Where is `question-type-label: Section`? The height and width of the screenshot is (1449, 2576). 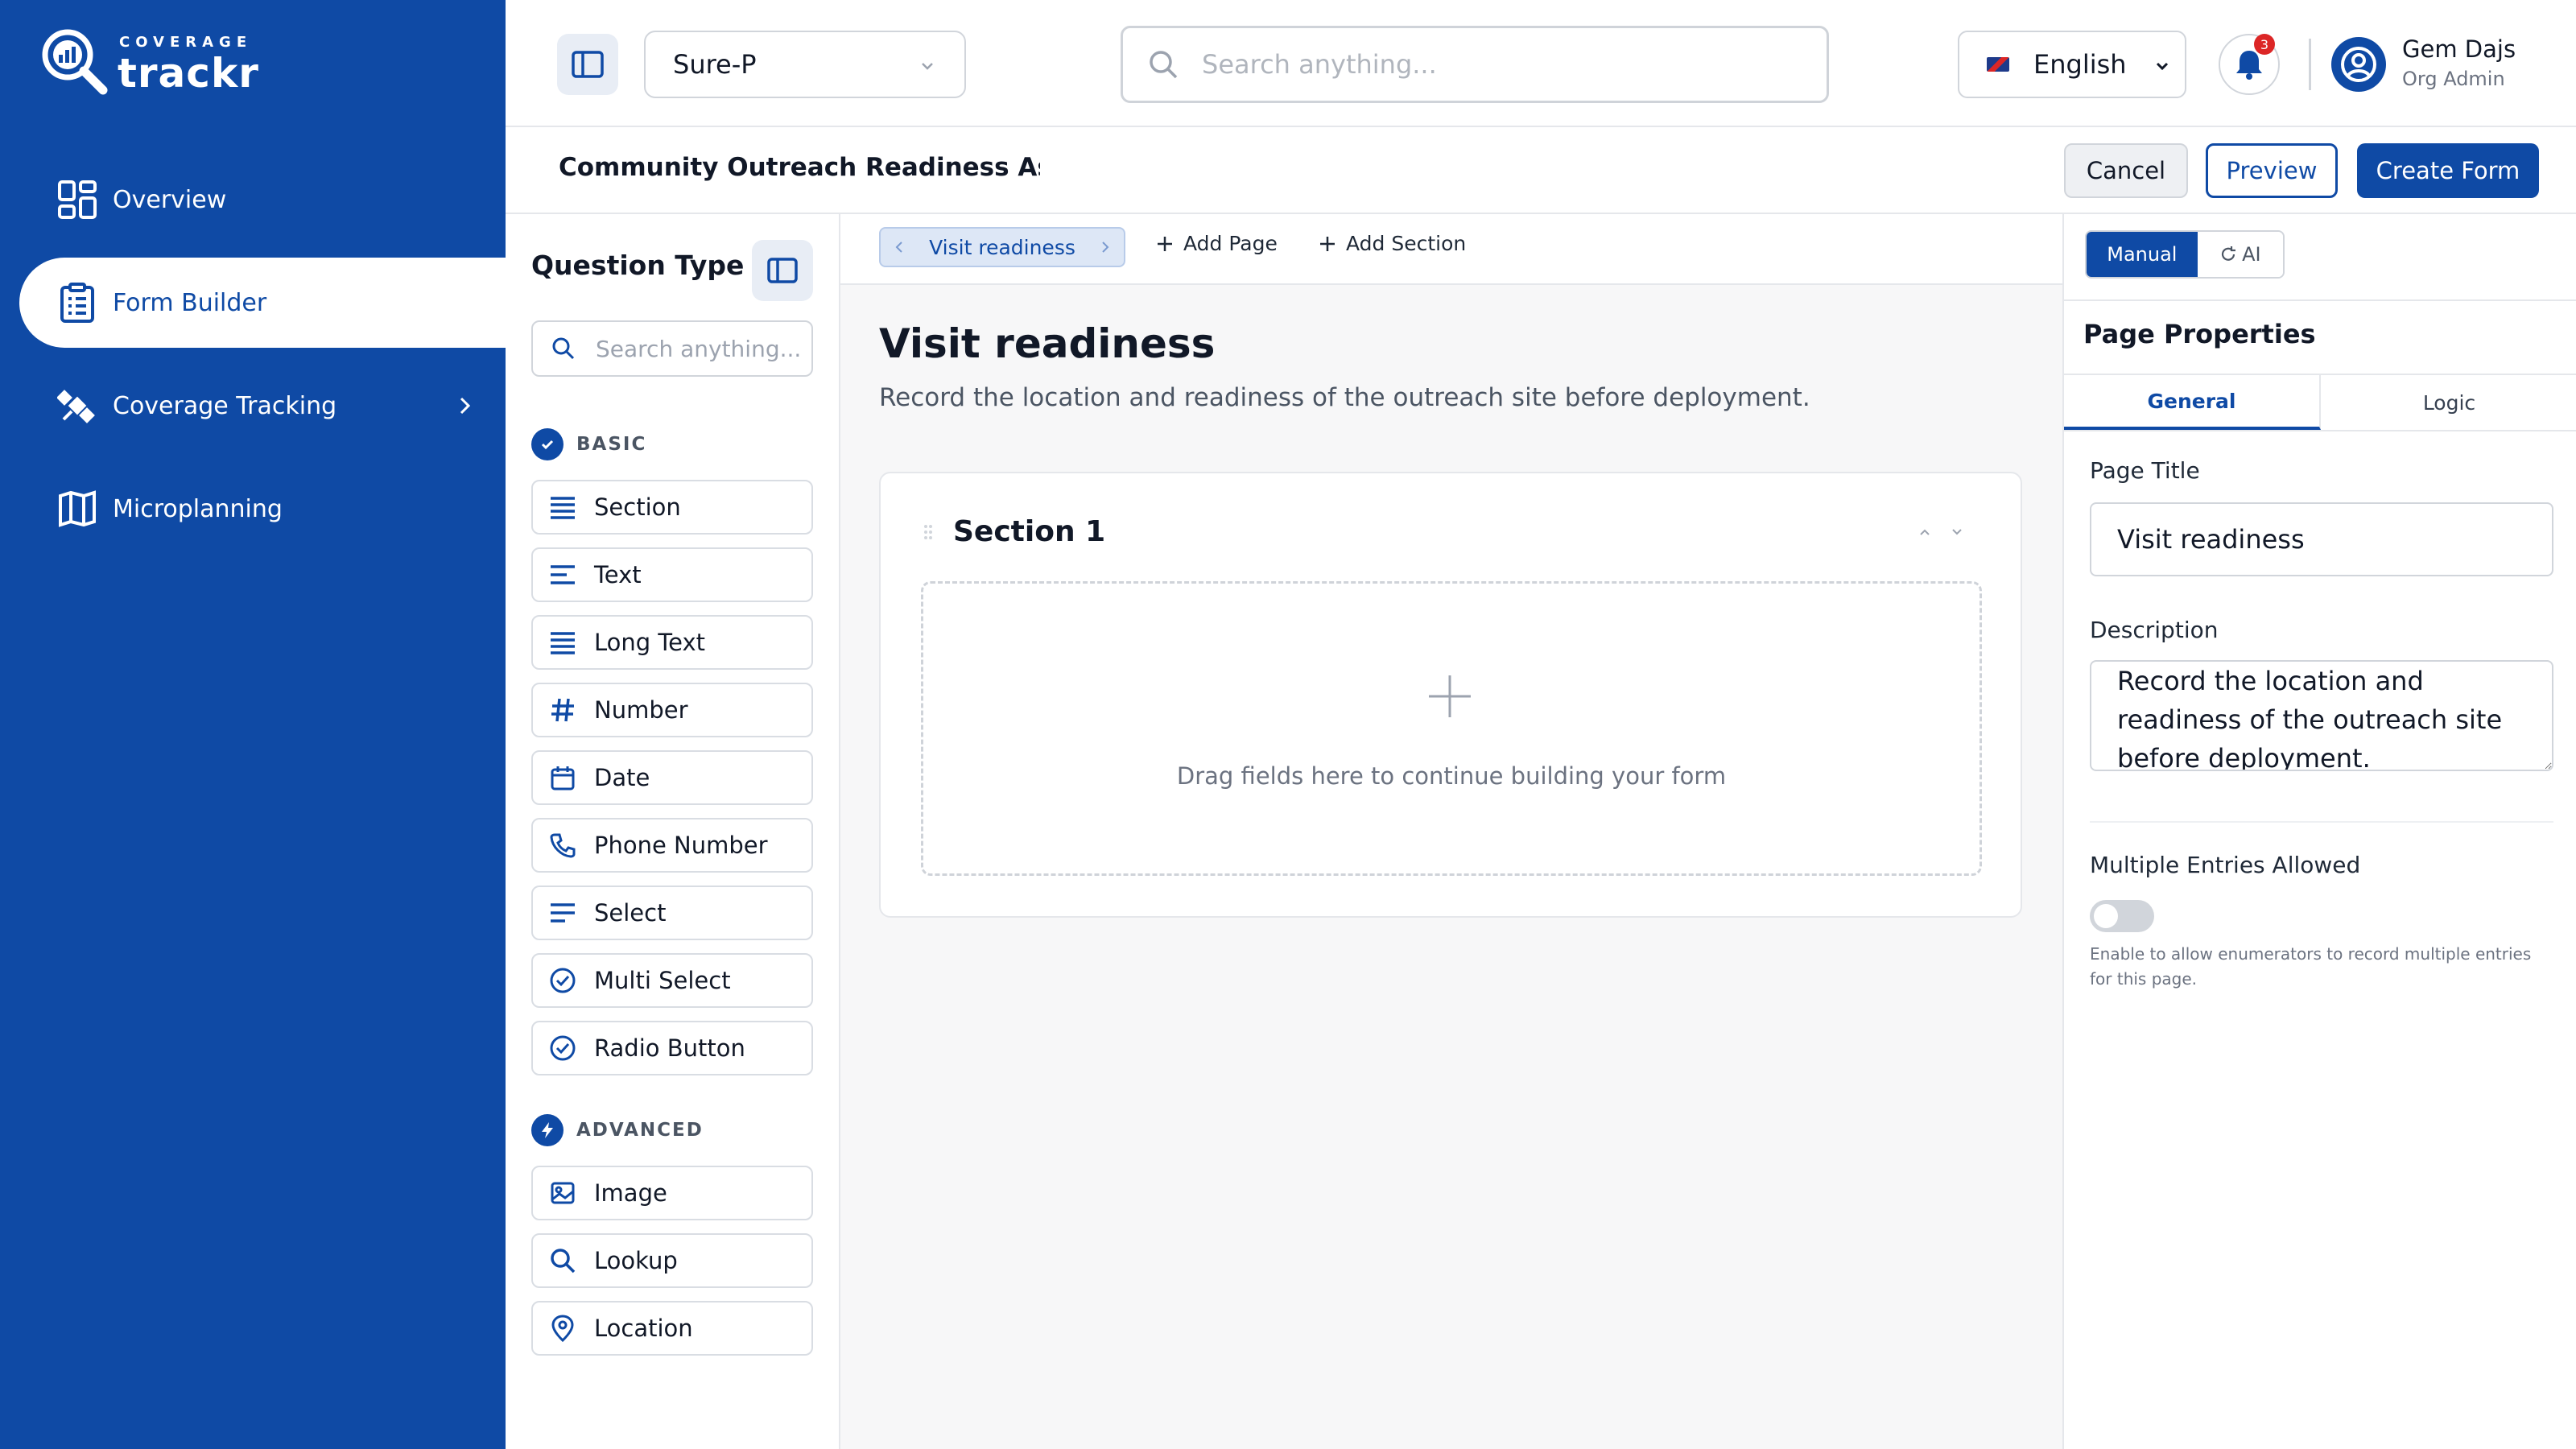
question-type-label: Section is located at coordinates (637, 507).